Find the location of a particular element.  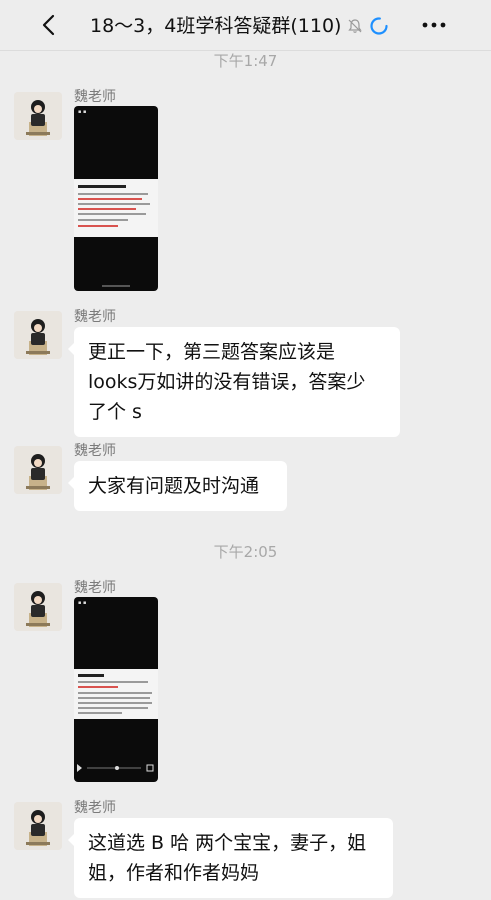

chat-title-group: 18～3，4班学科答疑群(110) is located at coordinates (239, 26).